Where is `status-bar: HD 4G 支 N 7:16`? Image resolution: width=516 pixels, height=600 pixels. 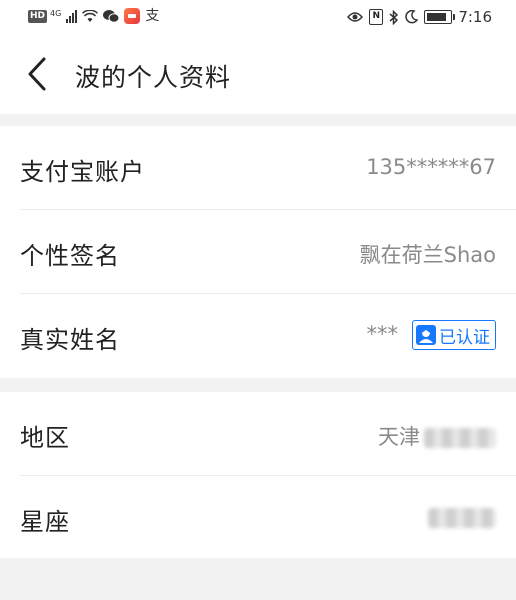
status-bar: HD 4G 支 N 7:16 is located at coordinates (258, 18).